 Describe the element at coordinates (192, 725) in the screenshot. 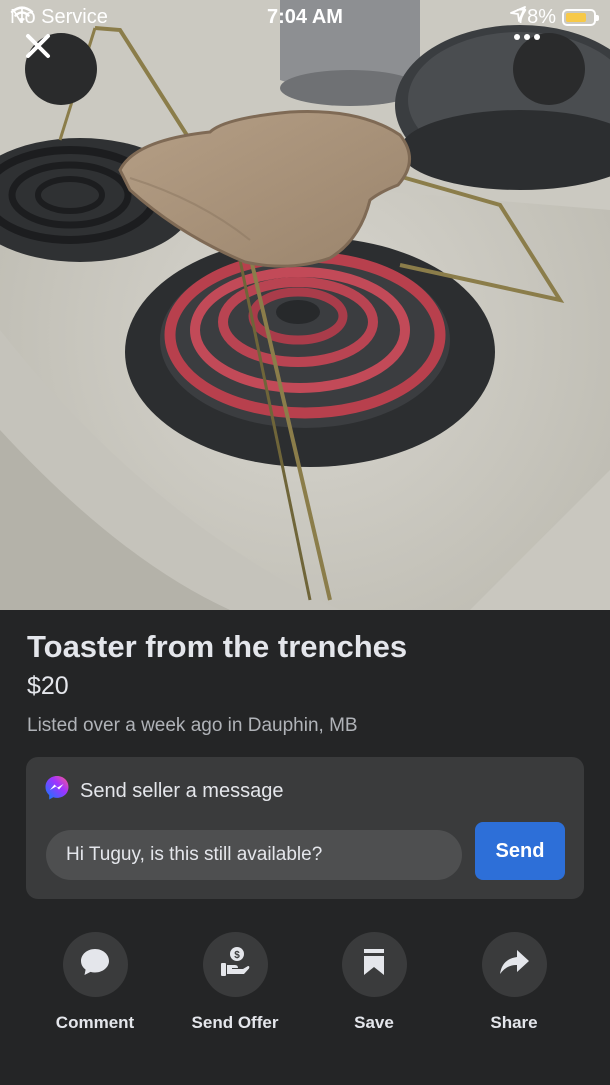

I see `listing-meta: Listed over a week ago in Dauphin, MB` at that location.